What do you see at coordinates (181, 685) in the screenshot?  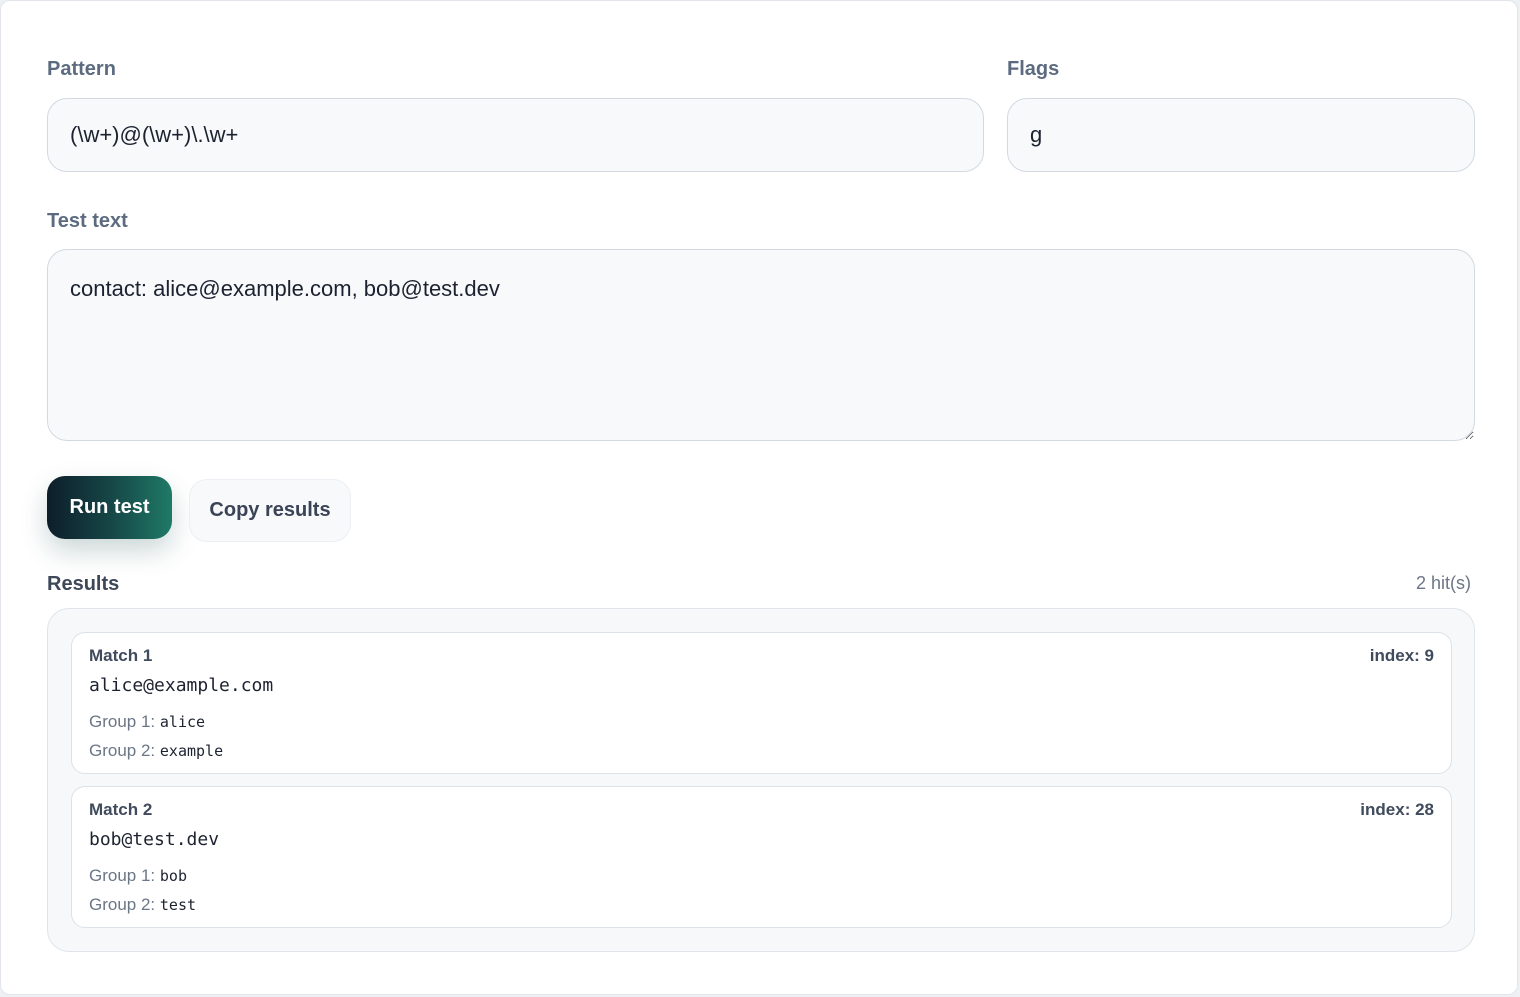 I see `match-value: alice@example.com` at bounding box center [181, 685].